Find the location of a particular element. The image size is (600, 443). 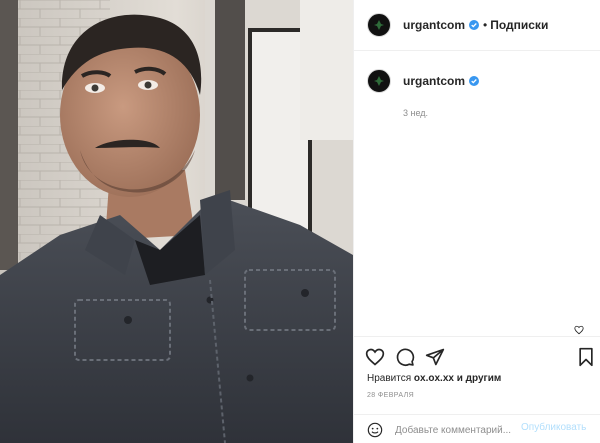

comment-bar: Опубликовать is located at coordinates (477, 428).